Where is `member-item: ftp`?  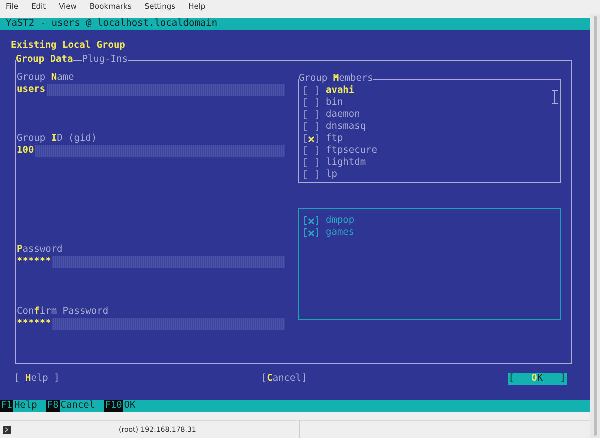 member-item: ftp is located at coordinates (335, 139).